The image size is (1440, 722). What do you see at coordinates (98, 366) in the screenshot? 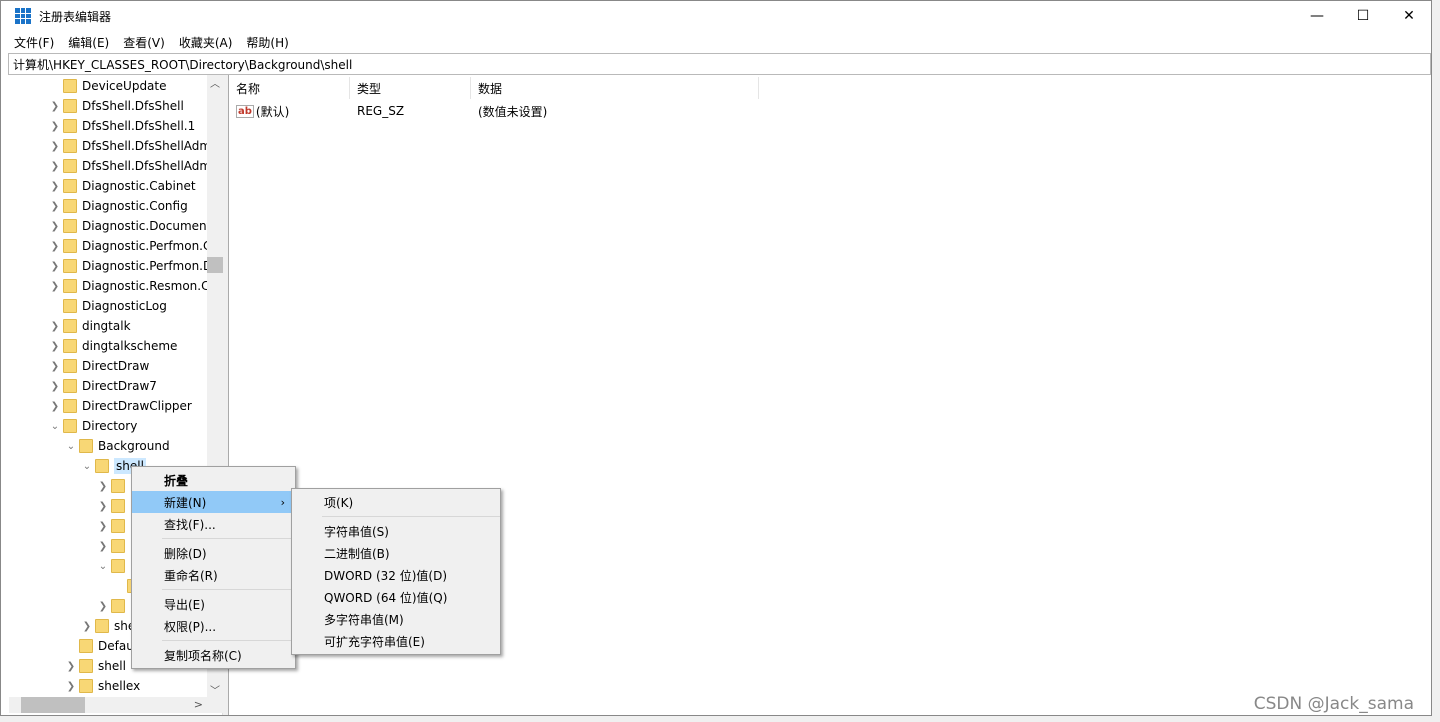
I see `tree-node: ❯ DirectDraw` at bounding box center [98, 366].